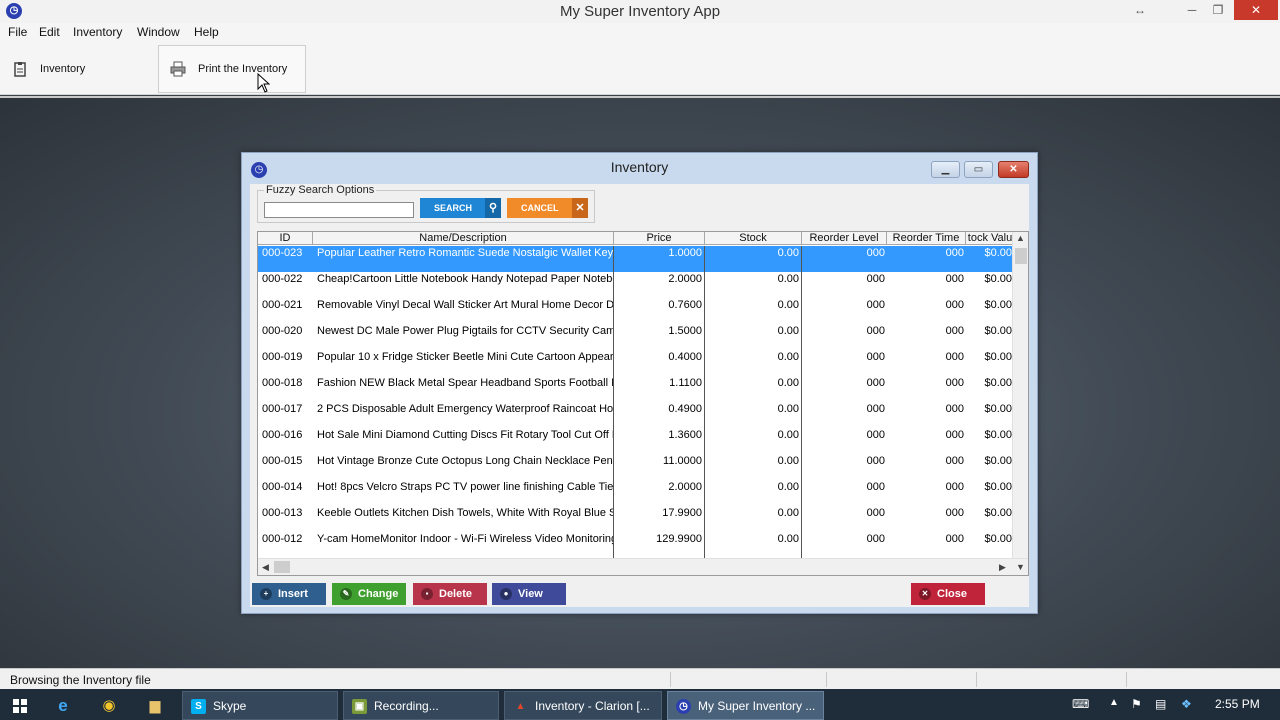 This screenshot has width=1280, height=720. I want to click on status-text: Browsing the Inventory file, so click(80, 680).